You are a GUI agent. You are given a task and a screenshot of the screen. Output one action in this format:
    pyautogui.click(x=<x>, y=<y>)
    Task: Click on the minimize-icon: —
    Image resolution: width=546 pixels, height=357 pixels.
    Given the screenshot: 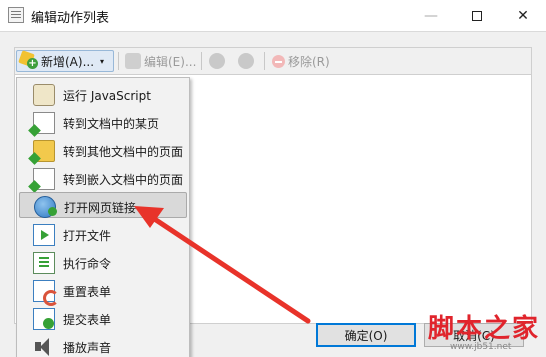 What is the action you would take?
    pyautogui.click(x=431, y=15)
    